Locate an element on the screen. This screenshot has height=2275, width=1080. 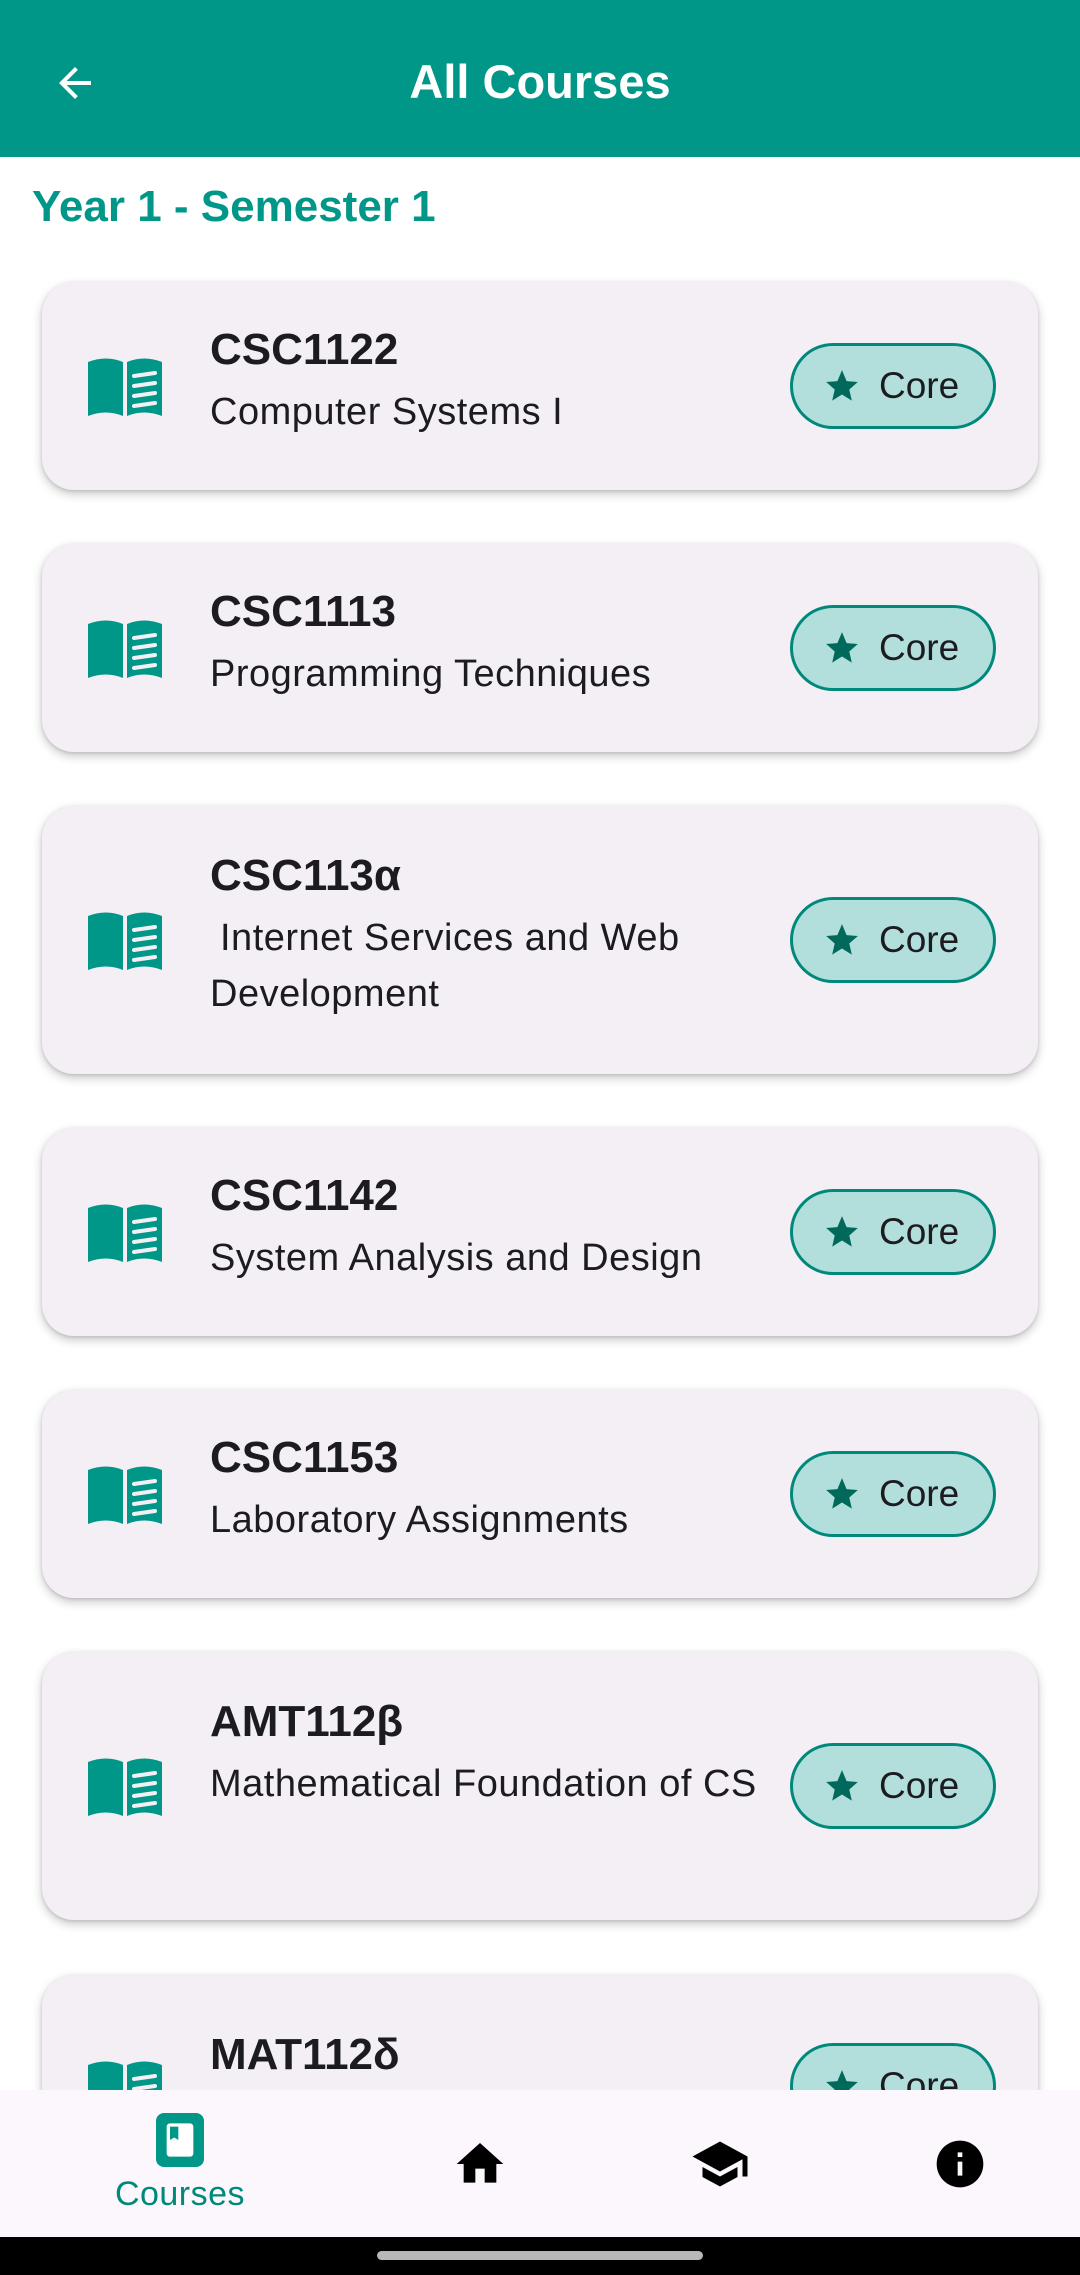
nav-item-info is located at coordinates (960, 2163).